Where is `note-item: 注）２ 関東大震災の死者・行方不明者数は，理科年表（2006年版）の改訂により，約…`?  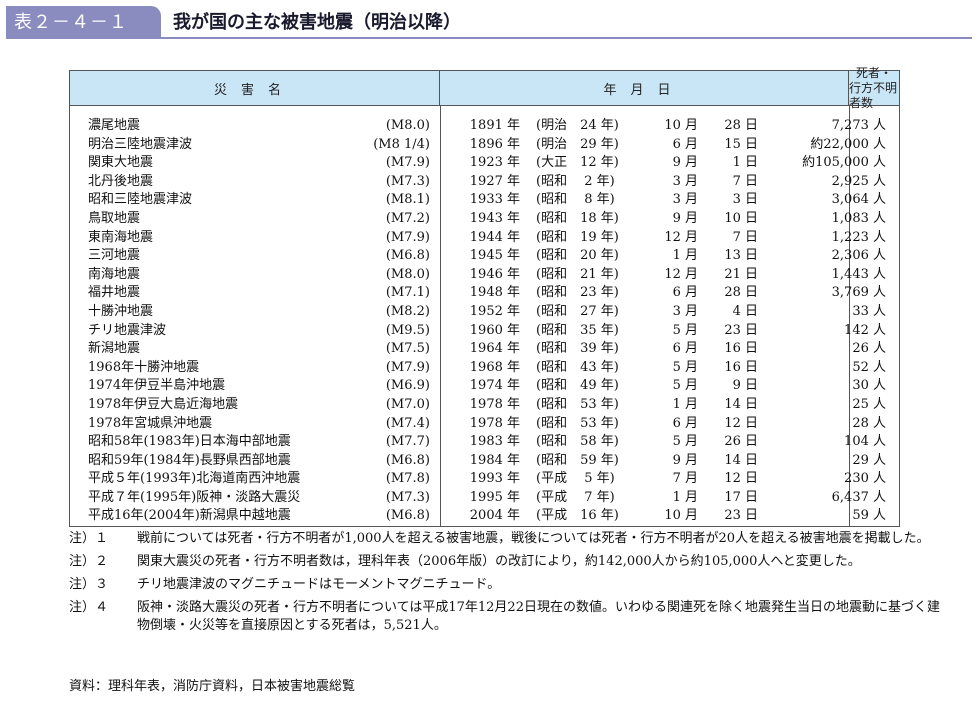
note-item: 注）２ 関東大震災の死者・行方不明者数は，理科年表（2006年版）の改訂により，約… is located at coordinates (509, 562).